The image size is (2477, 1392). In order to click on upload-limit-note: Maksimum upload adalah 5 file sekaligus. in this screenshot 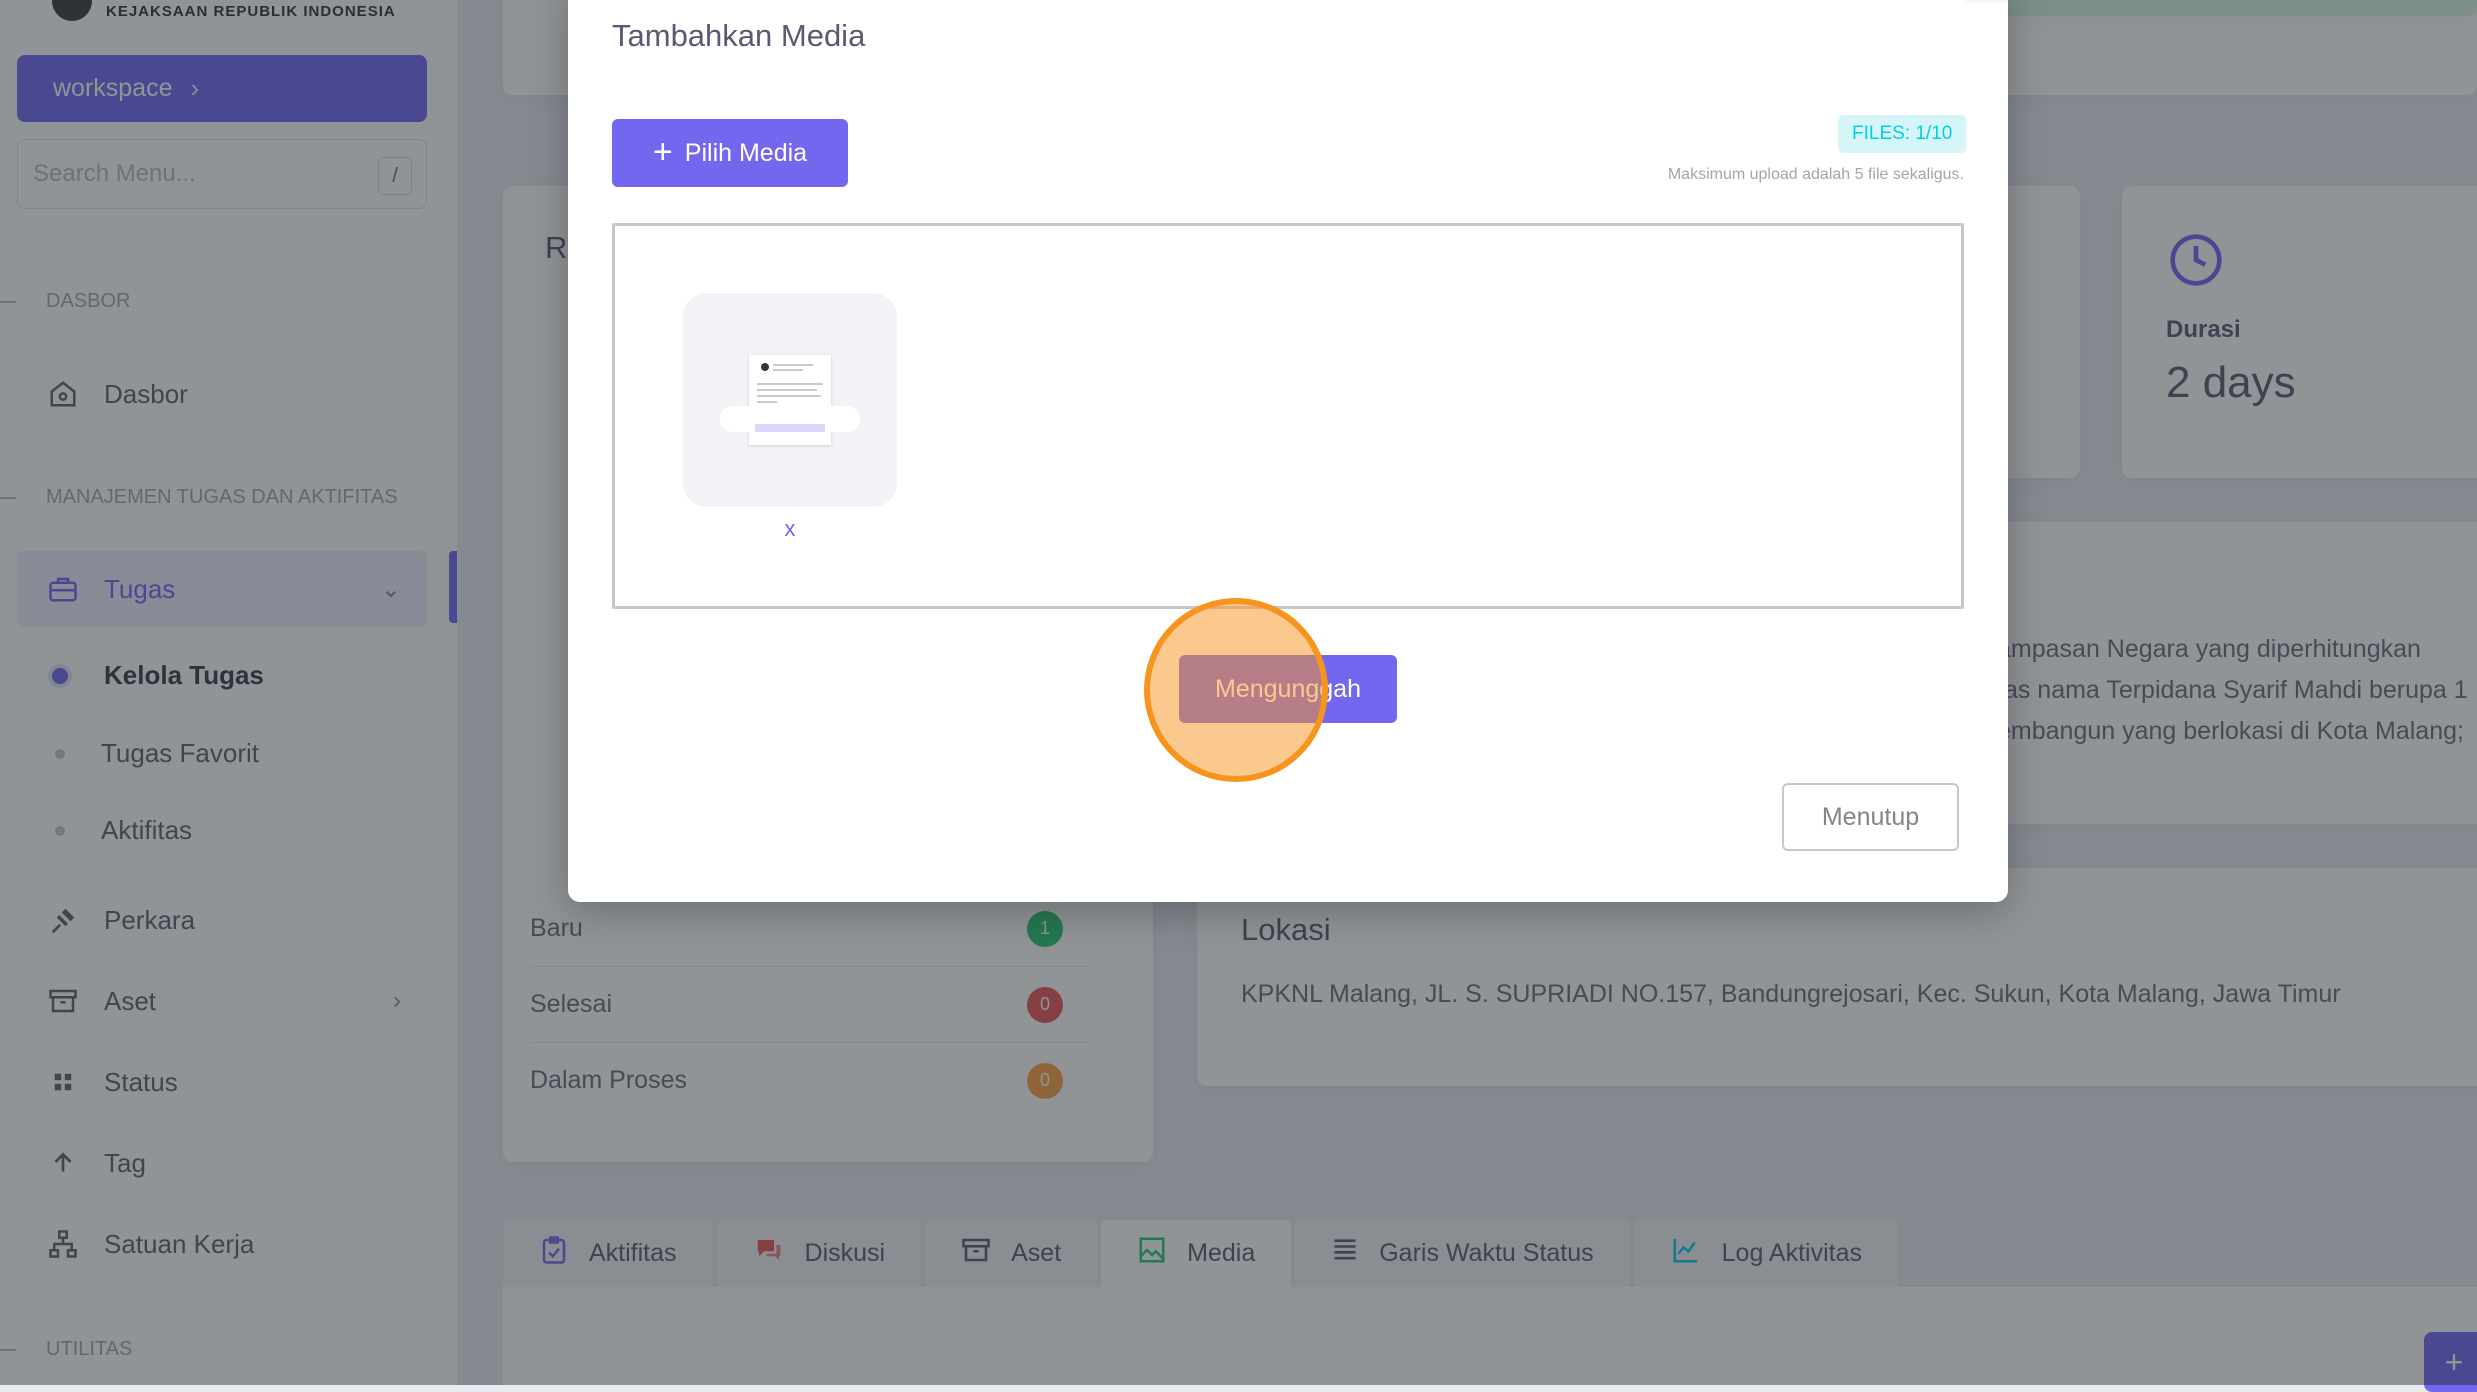, I will do `click(1815, 174)`.